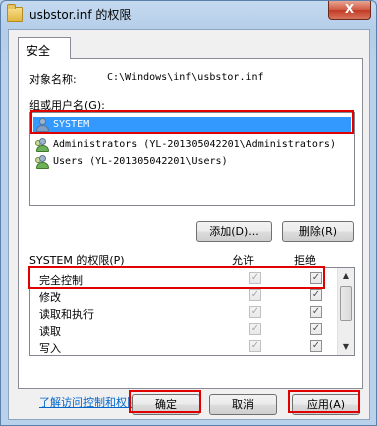 The image size is (377, 426). I want to click on permission-name: 修改, so click(50, 297).